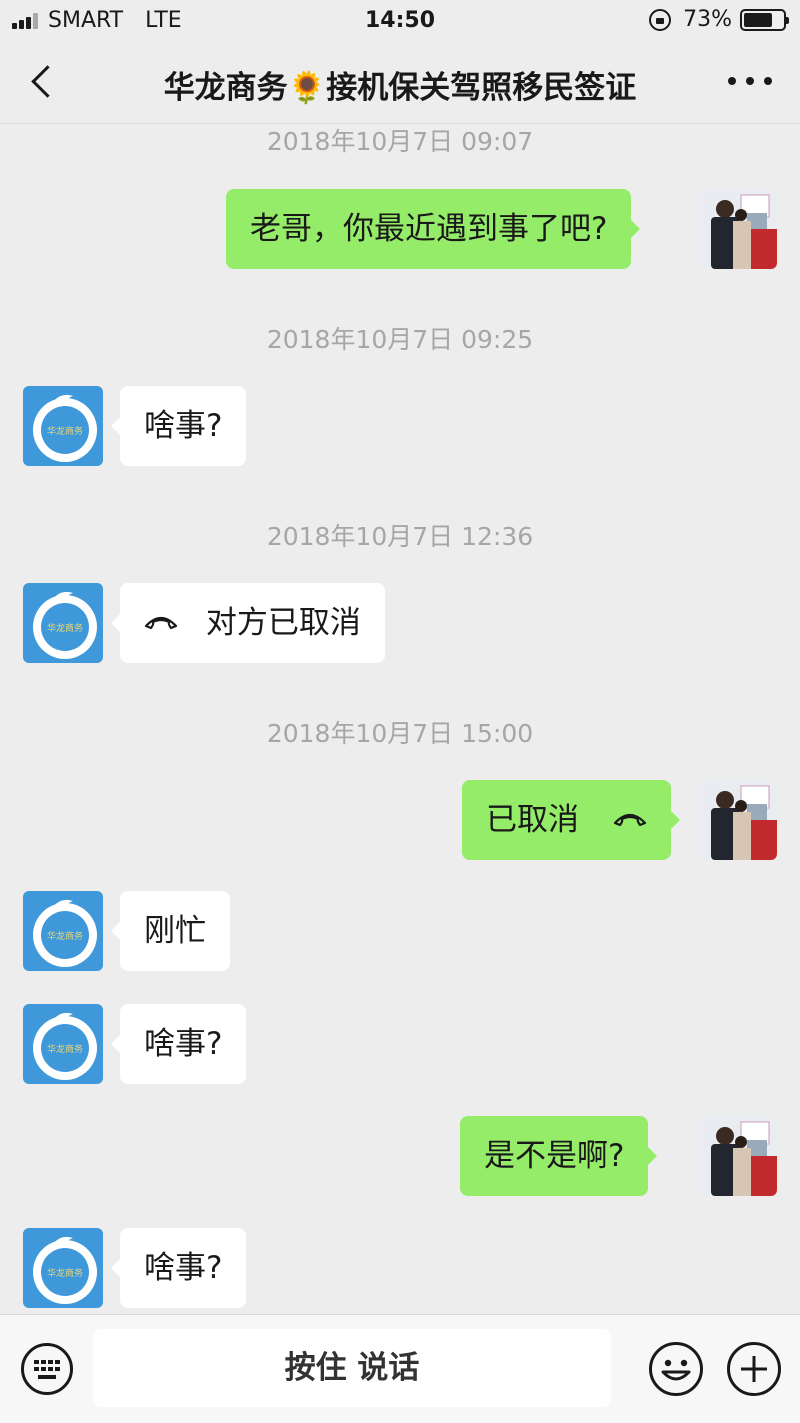 Image resolution: width=800 pixels, height=1423 pixels. I want to click on message-bubble-outgoing: 是不是啊?, so click(559, 1156).